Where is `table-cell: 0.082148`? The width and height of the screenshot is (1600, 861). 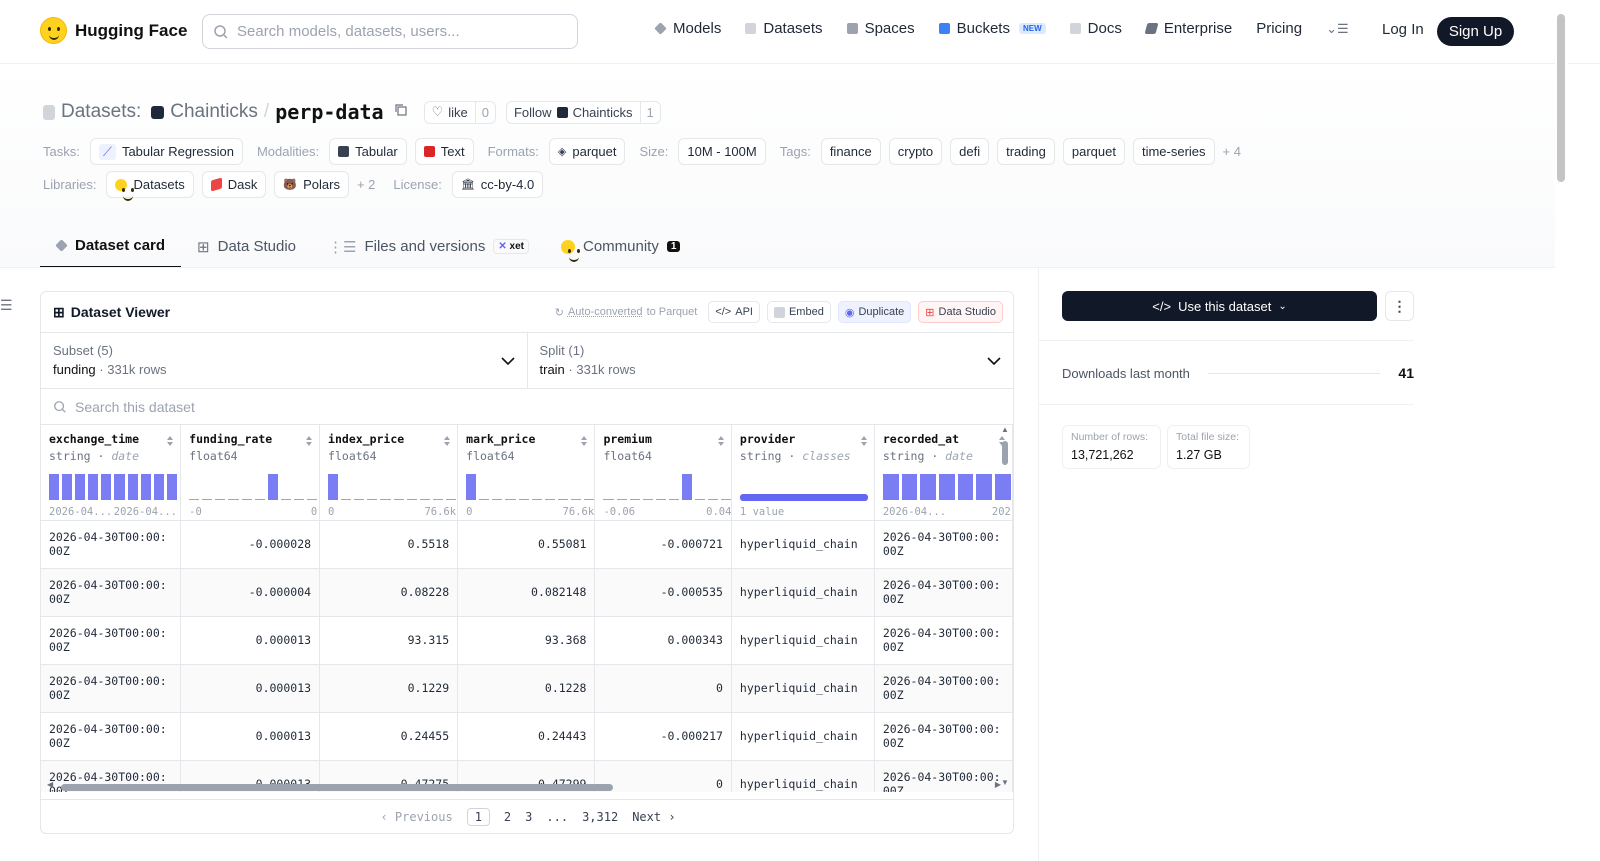
table-cell: 0.082148 is located at coordinates (526, 592).